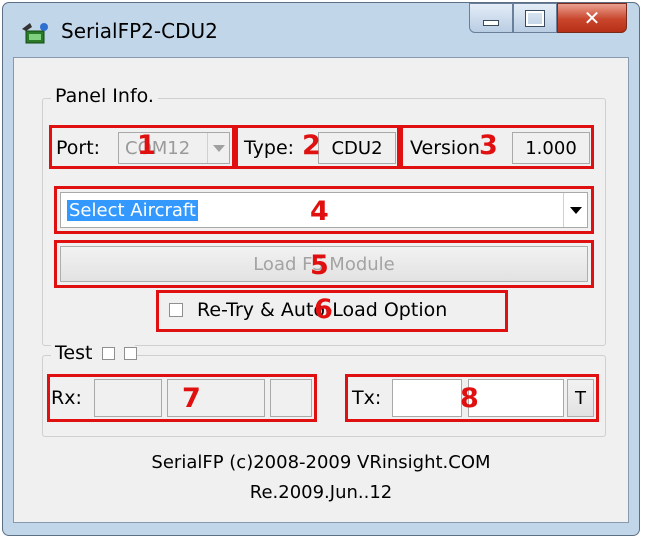  Describe the element at coordinates (488, 145) in the screenshot. I see `annotation-3: 3` at that location.